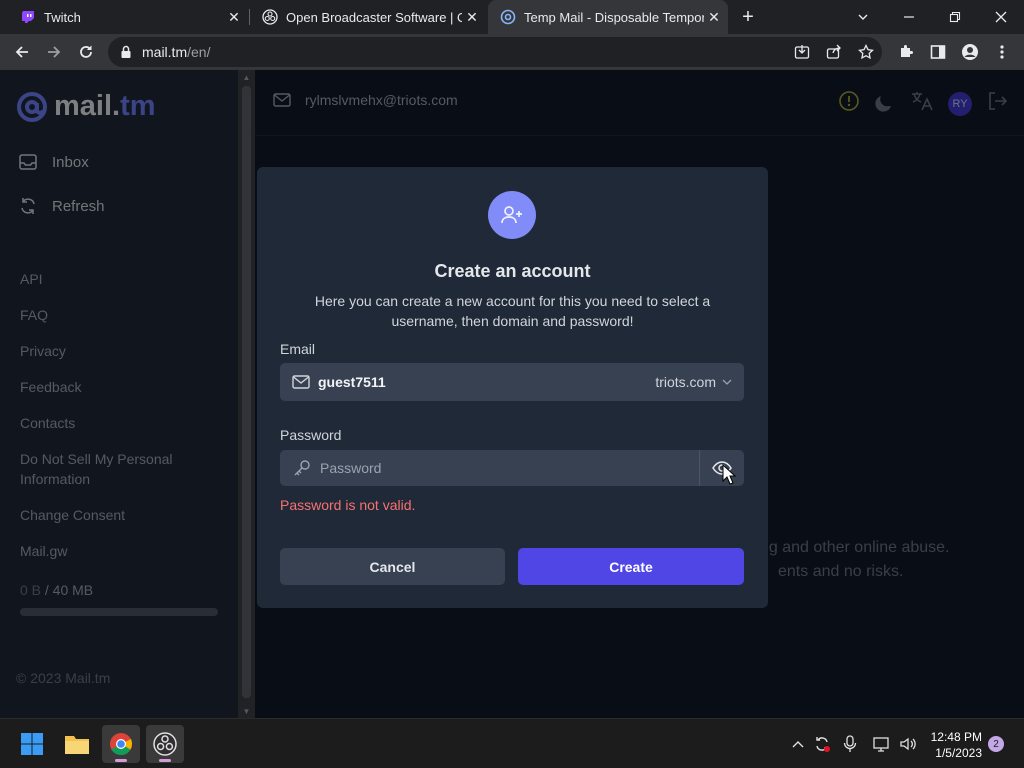  I want to click on tab-obs: Open Broadcaster Software | OBS ✕, so click(368, 17).